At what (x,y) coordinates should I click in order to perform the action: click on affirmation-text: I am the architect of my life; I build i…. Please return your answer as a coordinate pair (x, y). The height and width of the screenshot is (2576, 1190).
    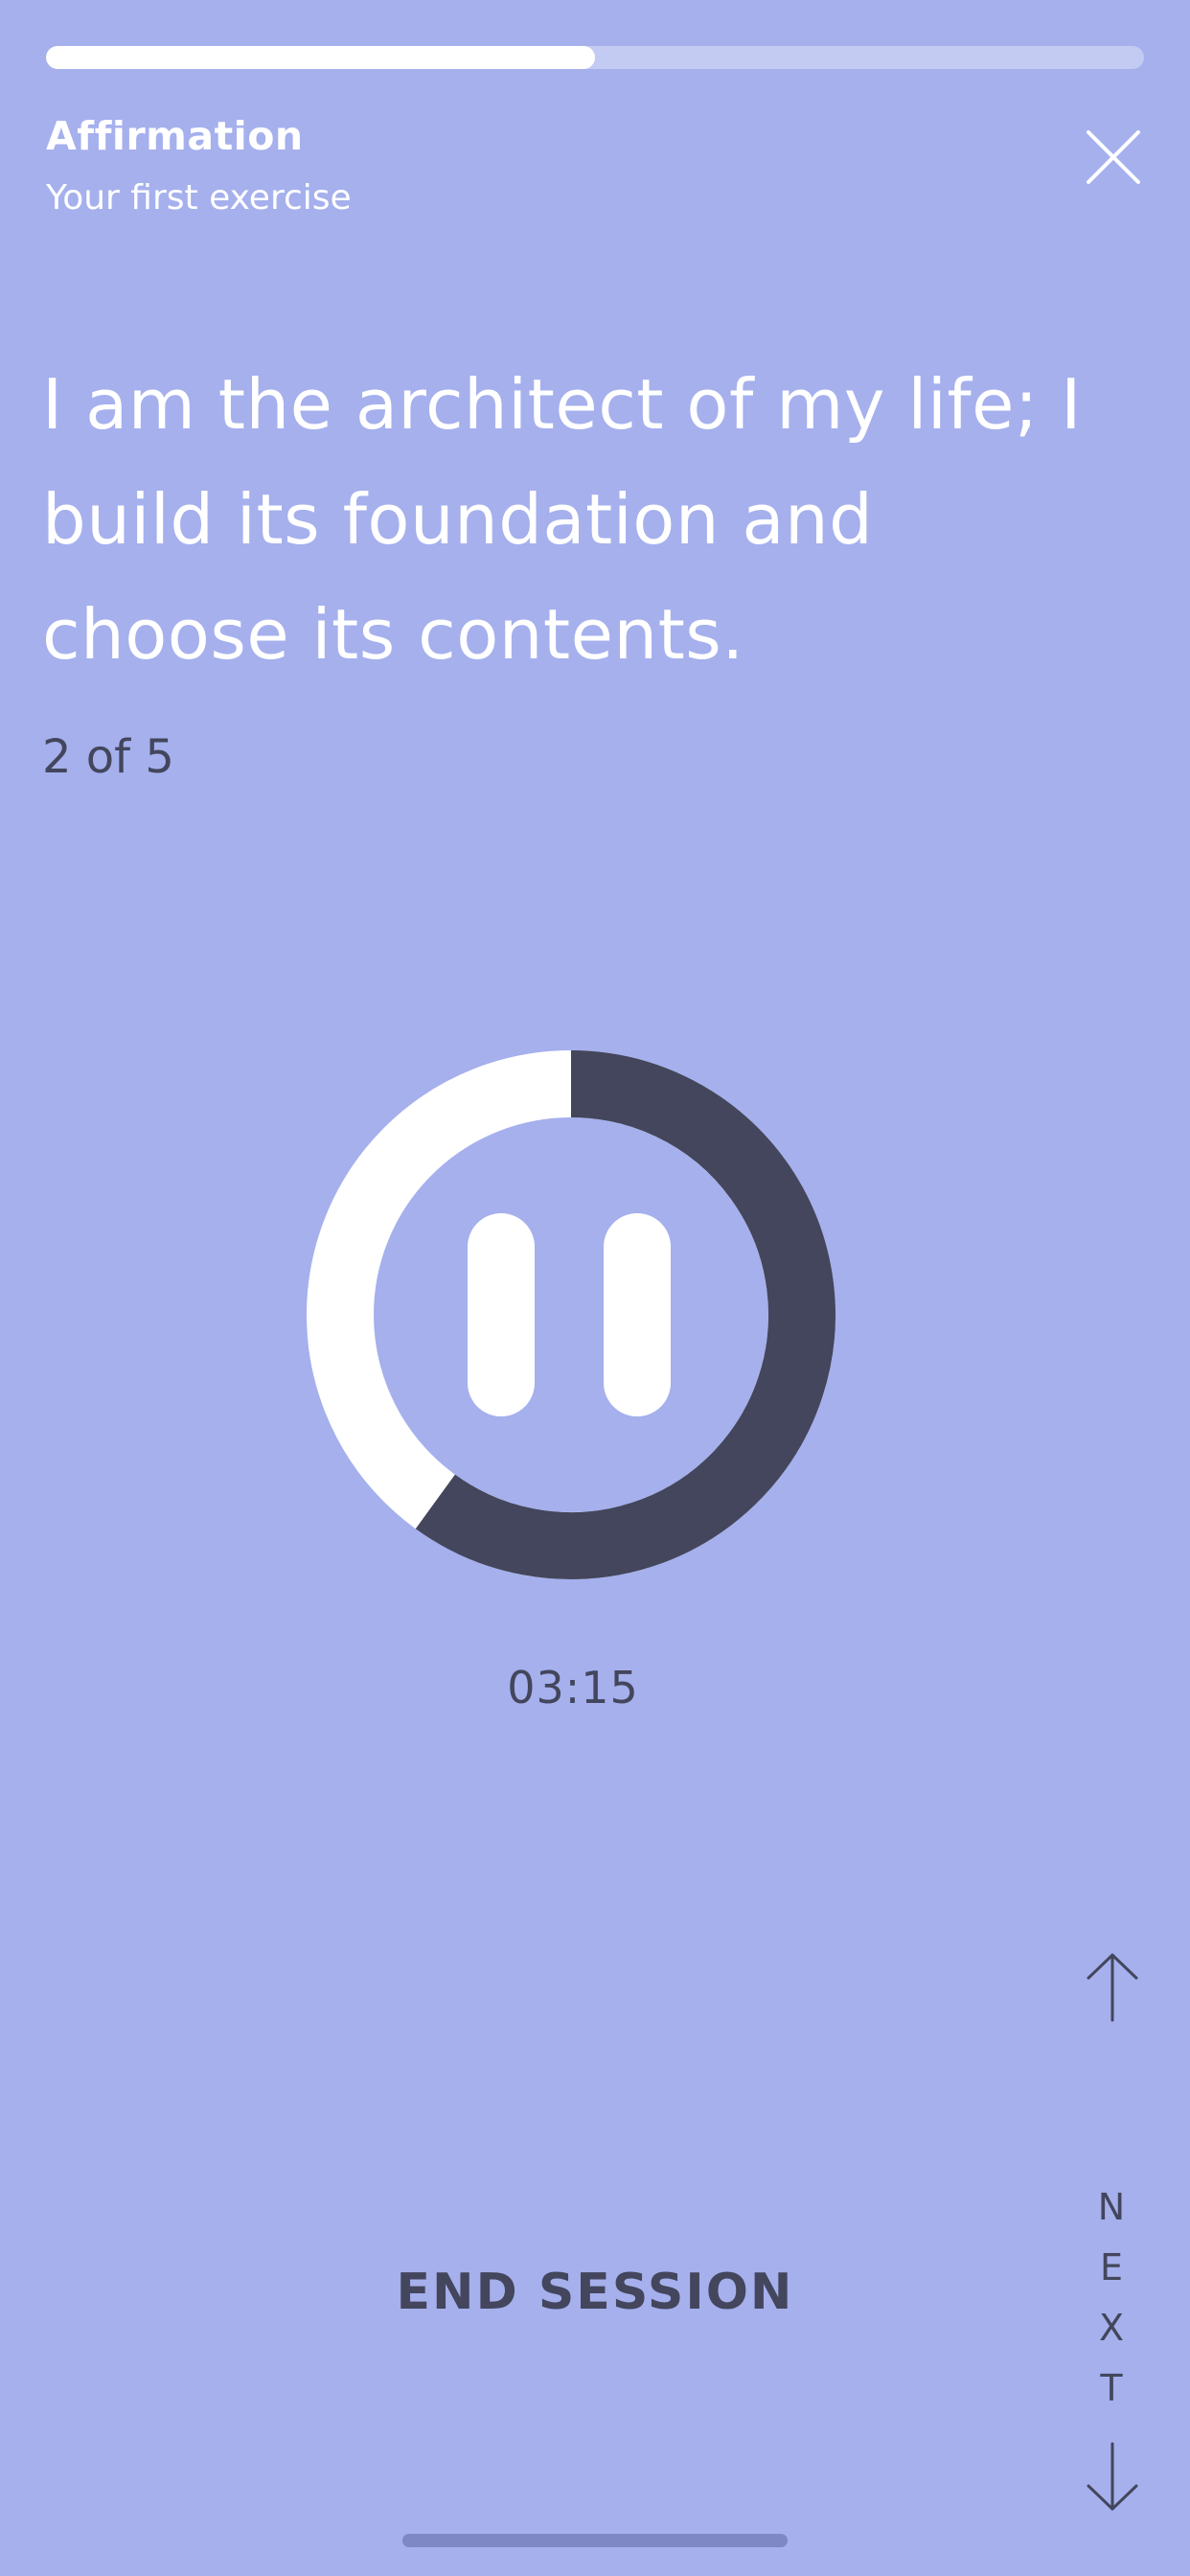
    Looking at the image, I should click on (562, 519).